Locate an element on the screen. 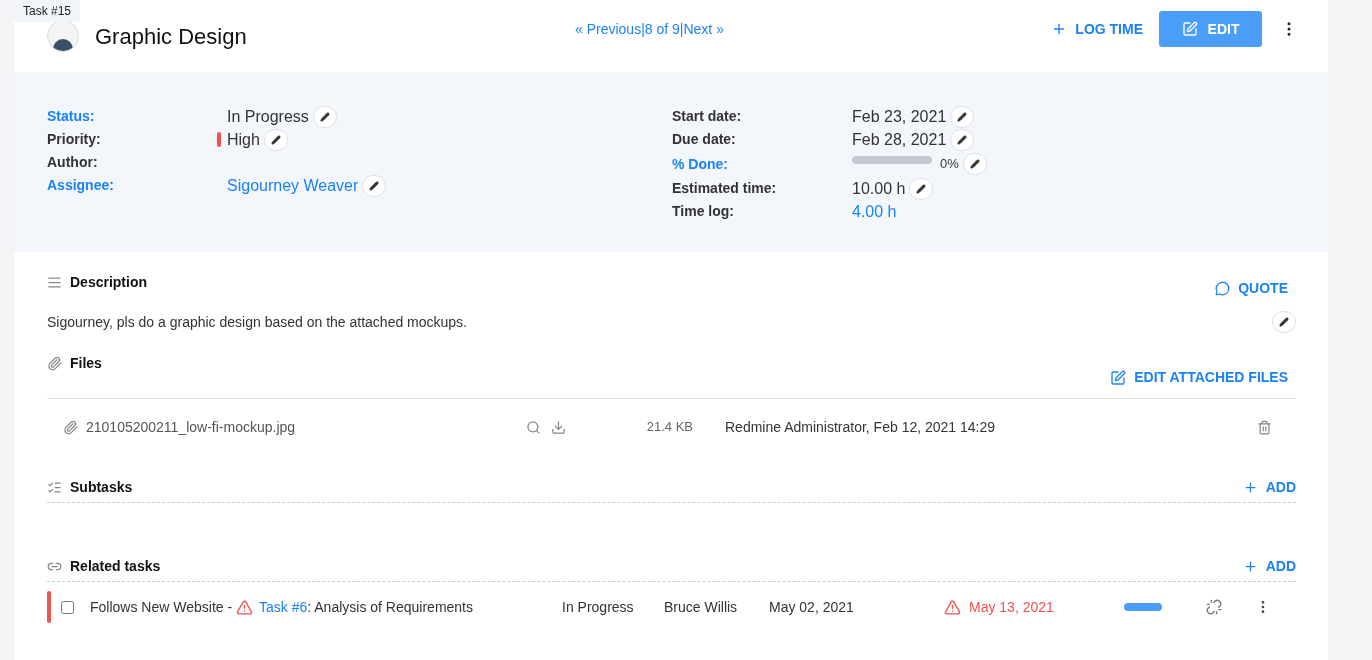 The height and width of the screenshot is (660, 1372). relation-text: Follows New Website - is located at coordinates (162, 607).